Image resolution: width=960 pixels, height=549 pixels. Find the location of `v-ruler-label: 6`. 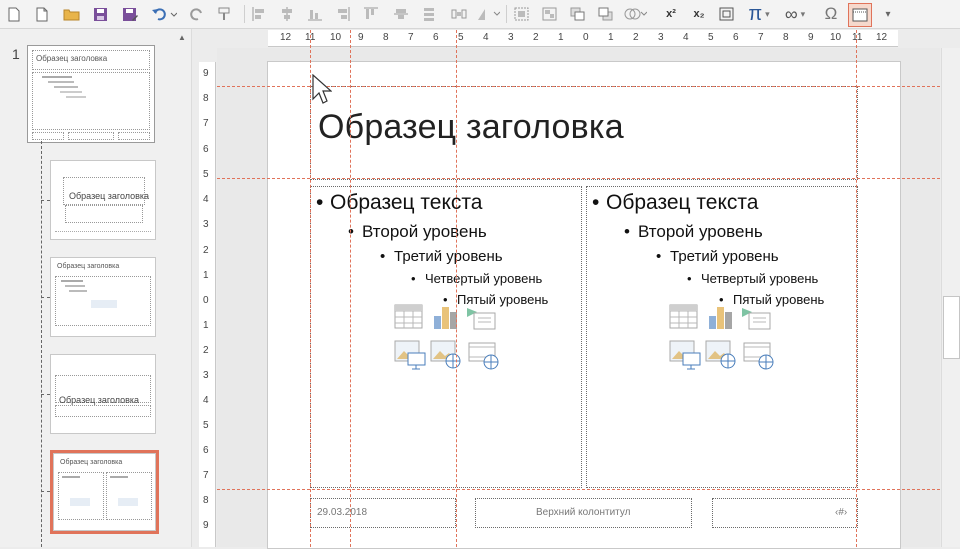

v-ruler-label: 6 is located at coordinates (206, 149).